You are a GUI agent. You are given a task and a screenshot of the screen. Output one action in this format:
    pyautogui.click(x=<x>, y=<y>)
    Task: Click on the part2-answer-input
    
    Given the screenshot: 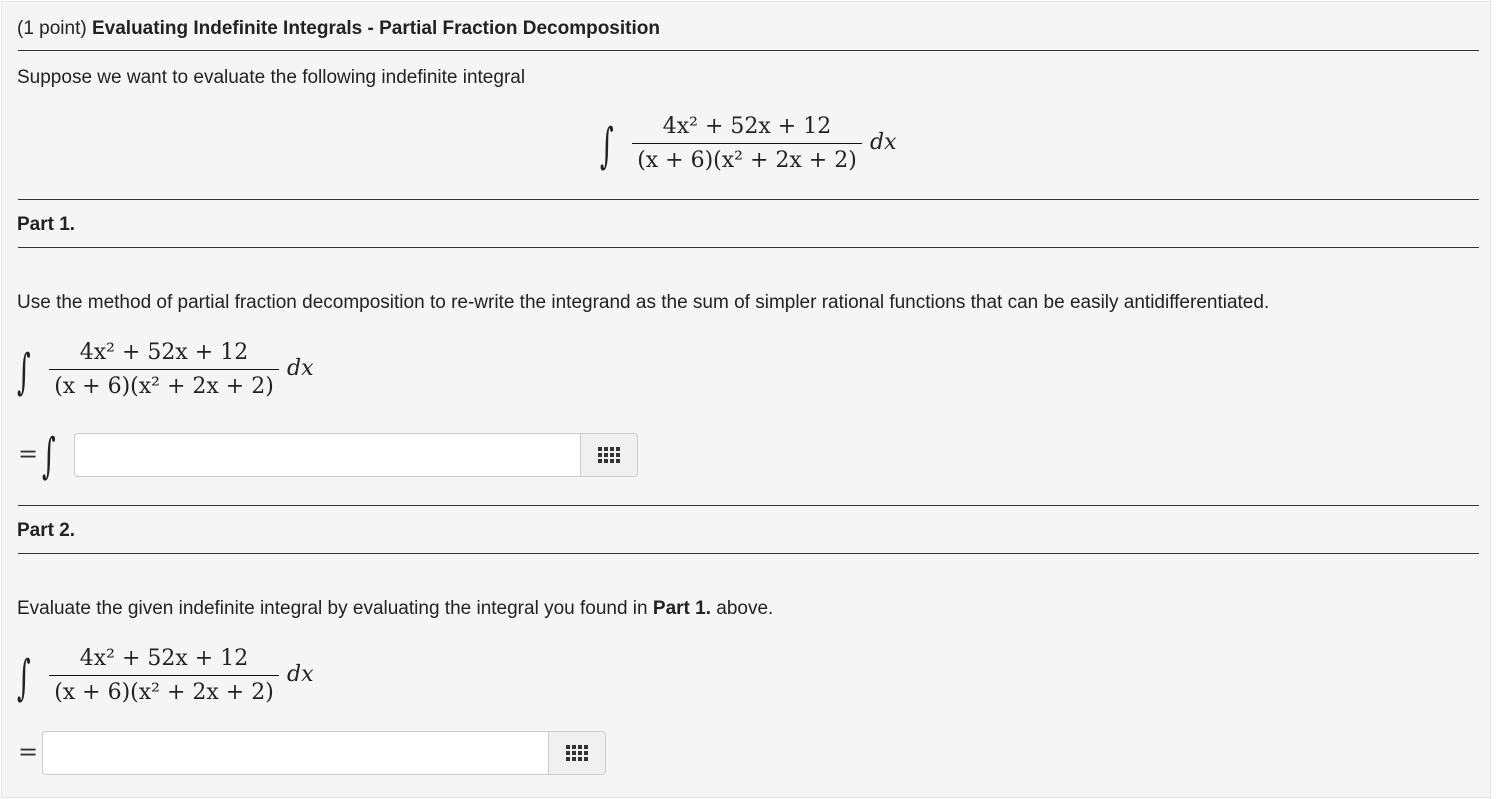 What is the action you would take?
    pyautogui.click(x=295, y=753)
    